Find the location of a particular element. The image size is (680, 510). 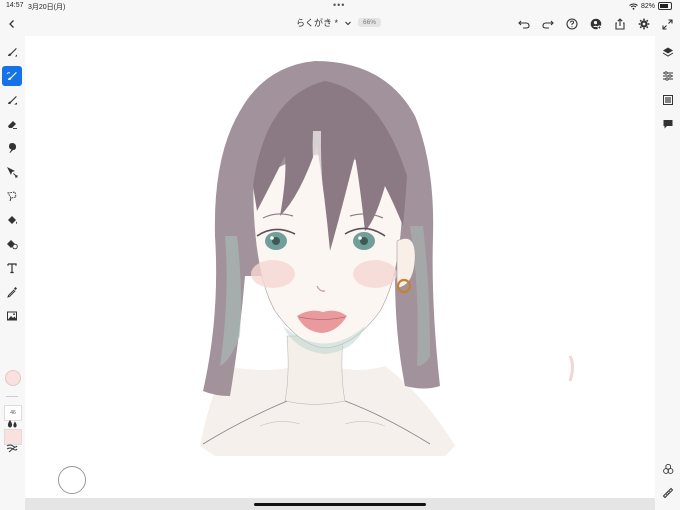

ruler-icon is located at coordinates (668, 493).